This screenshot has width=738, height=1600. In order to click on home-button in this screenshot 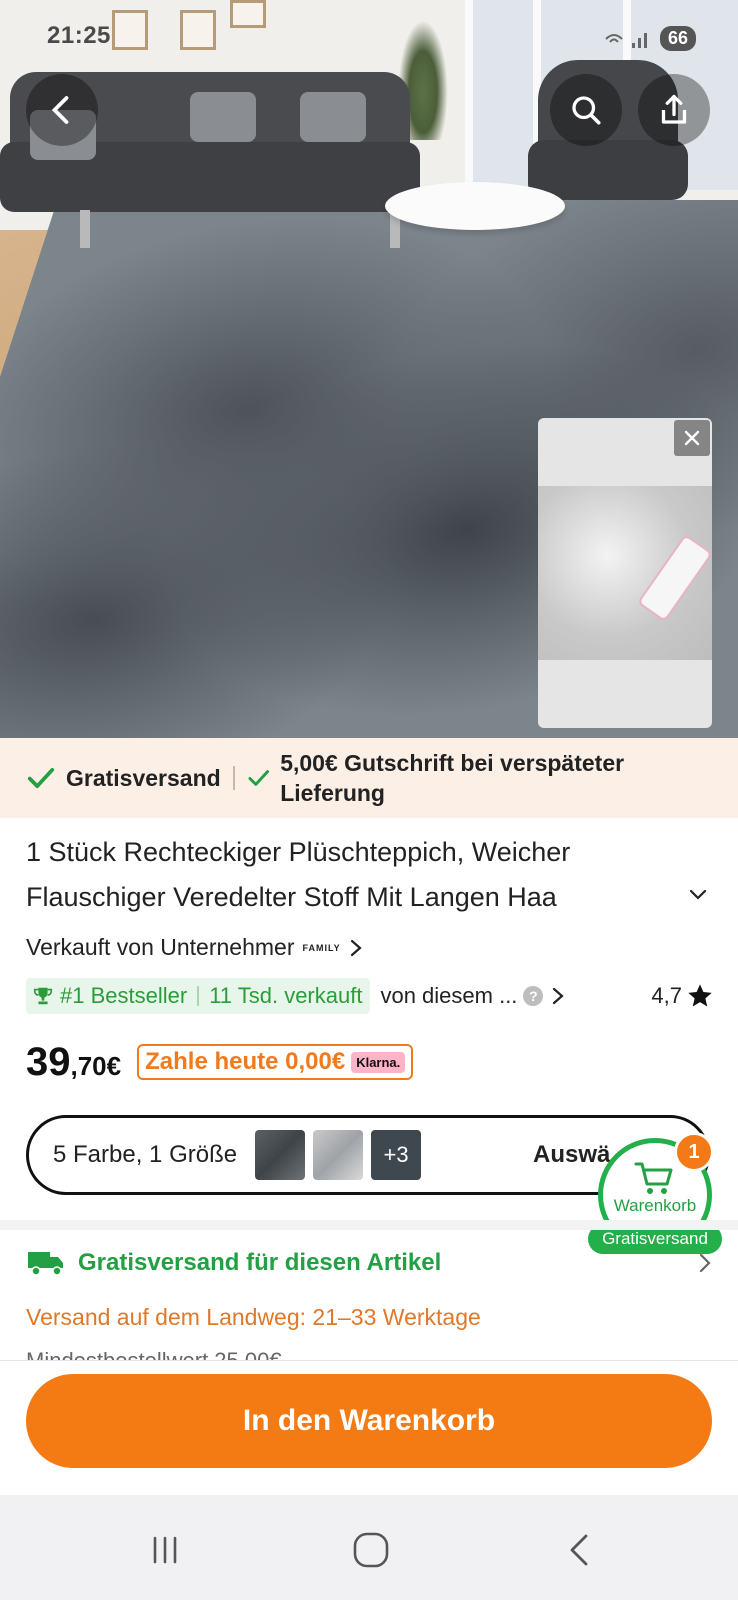, I will do `click(371, 1550)`.